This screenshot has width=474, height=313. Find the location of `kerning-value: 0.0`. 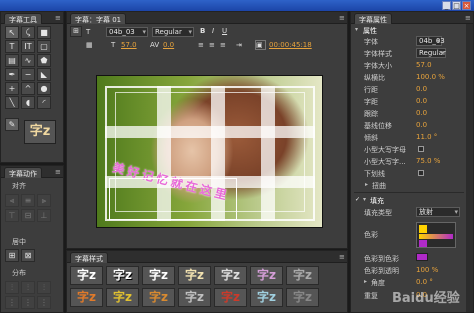

kerning-value: 0.0 is located at coordinates (168, 45).